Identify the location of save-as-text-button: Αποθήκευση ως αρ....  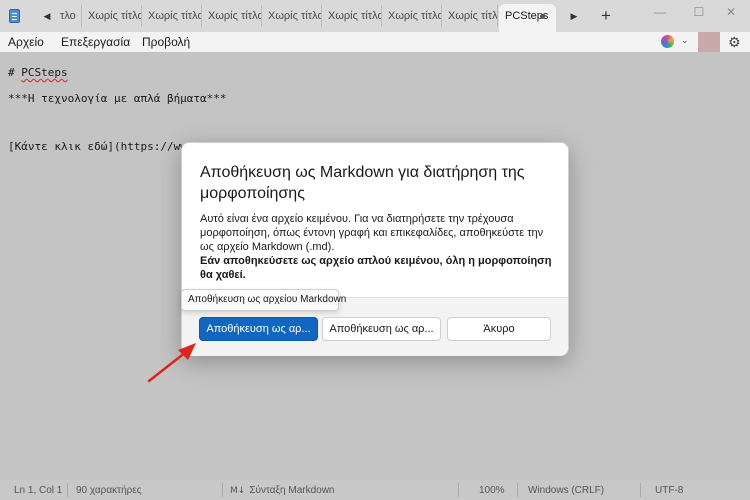
(381, 329).